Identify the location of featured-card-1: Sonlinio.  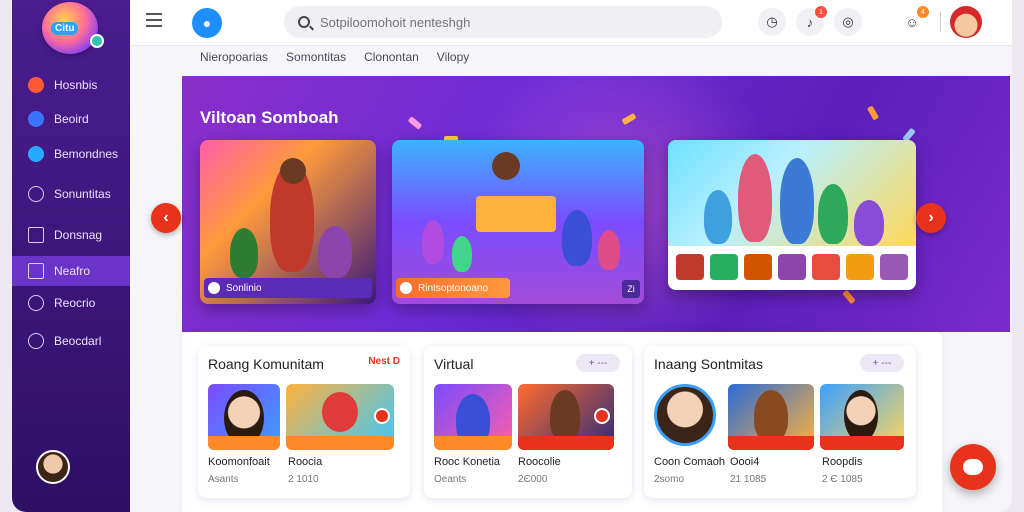
(288, 222).